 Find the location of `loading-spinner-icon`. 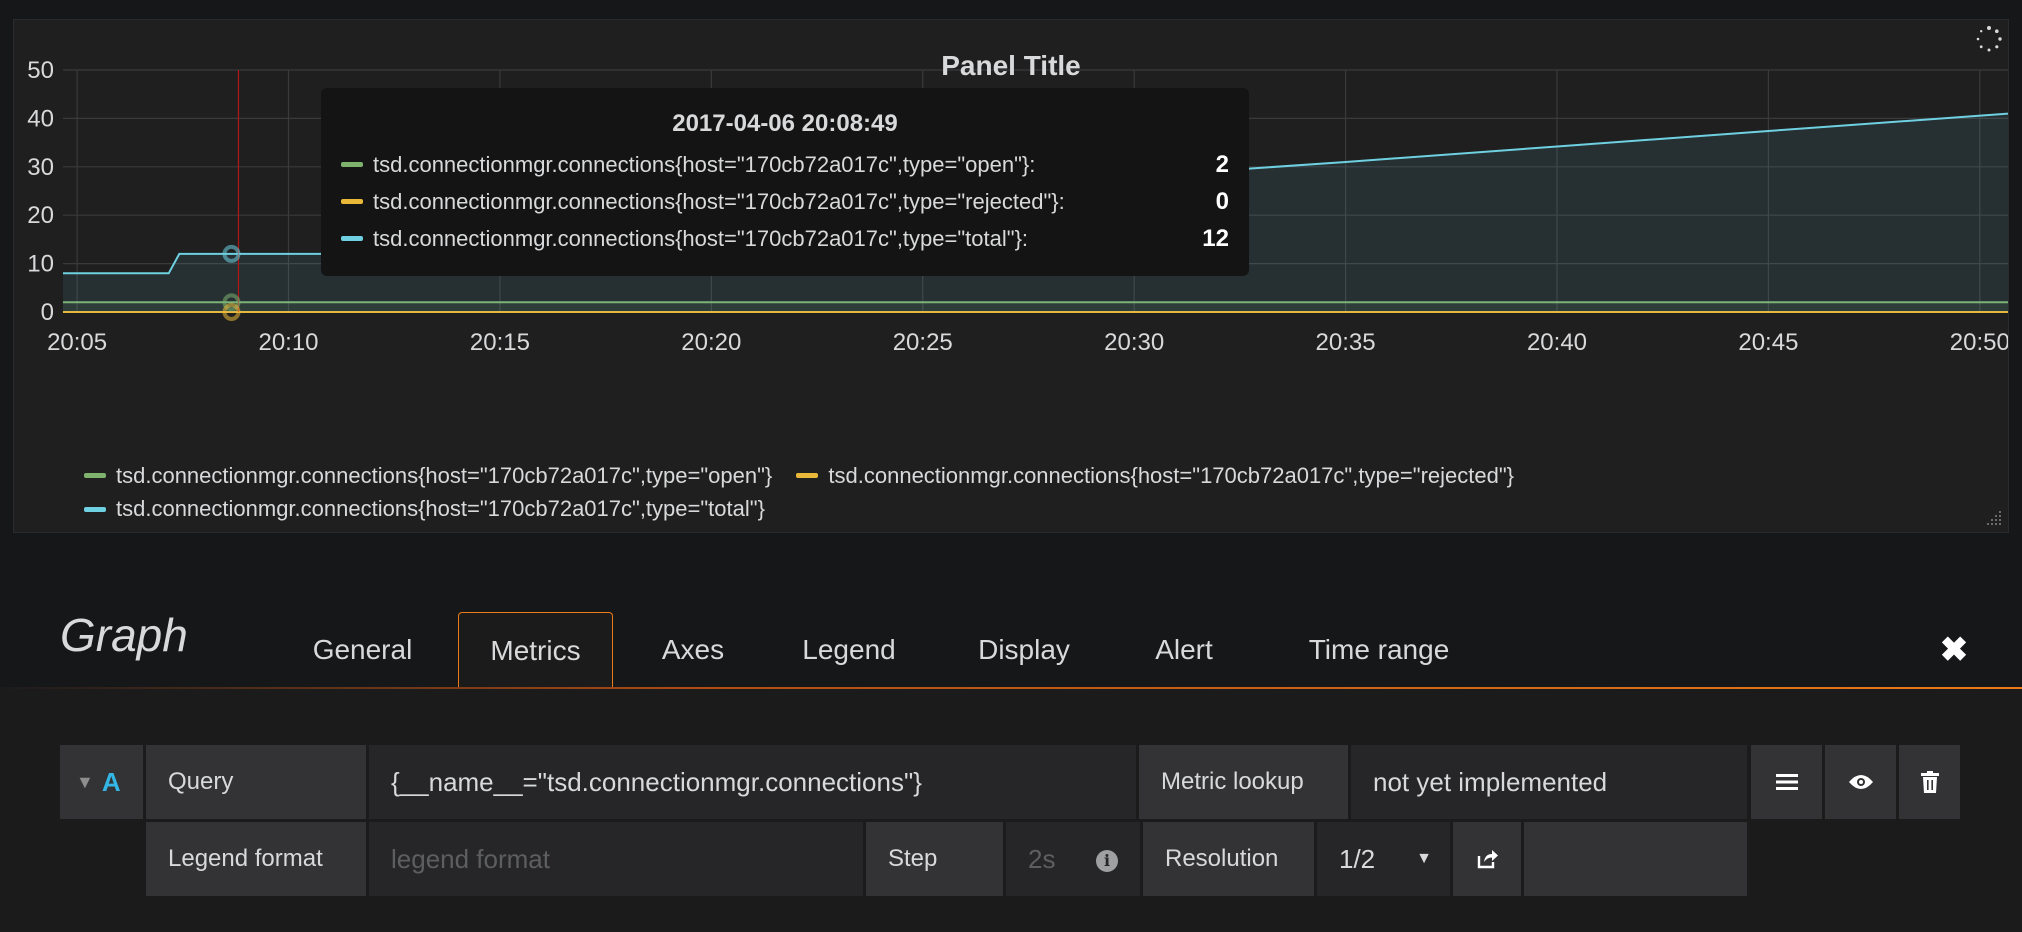

loading-spinner-icon is located at coordinates (1989, 39).